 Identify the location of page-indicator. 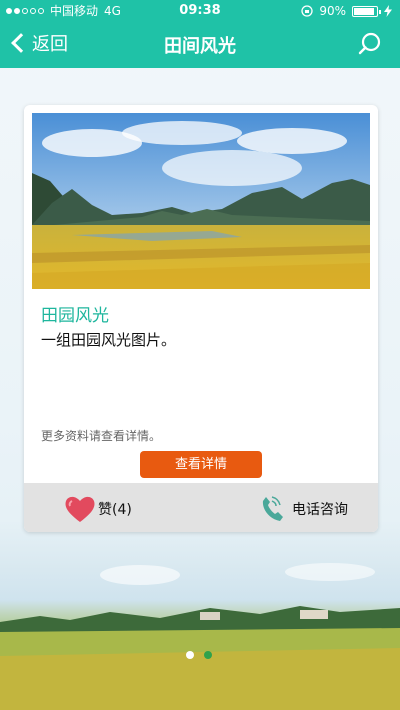
(199, 655).